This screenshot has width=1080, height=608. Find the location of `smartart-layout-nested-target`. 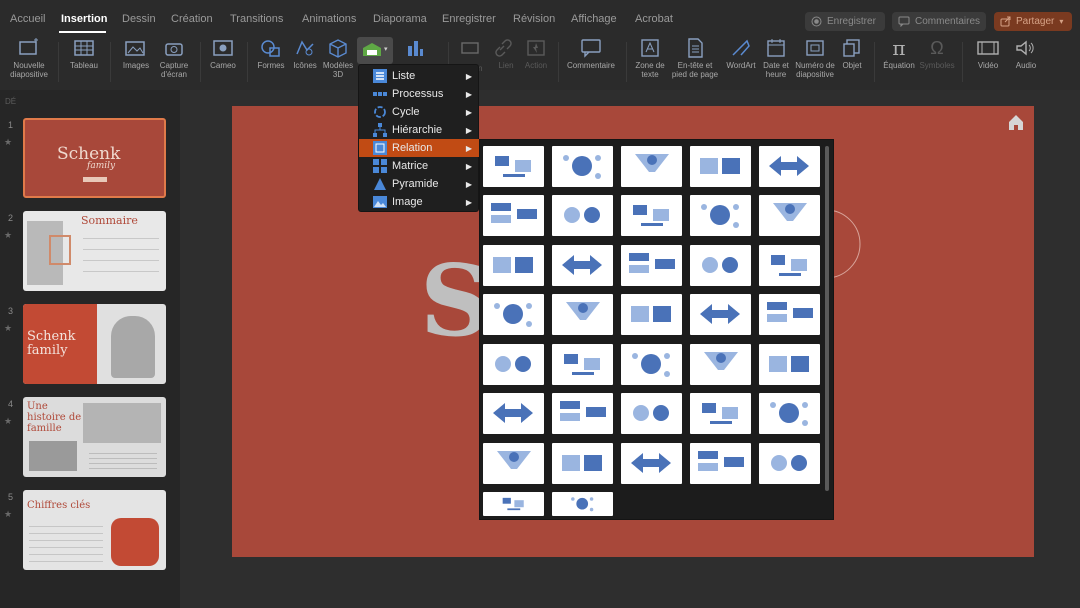

smartart-layout-nested-target is located at coordinates (513, 504).